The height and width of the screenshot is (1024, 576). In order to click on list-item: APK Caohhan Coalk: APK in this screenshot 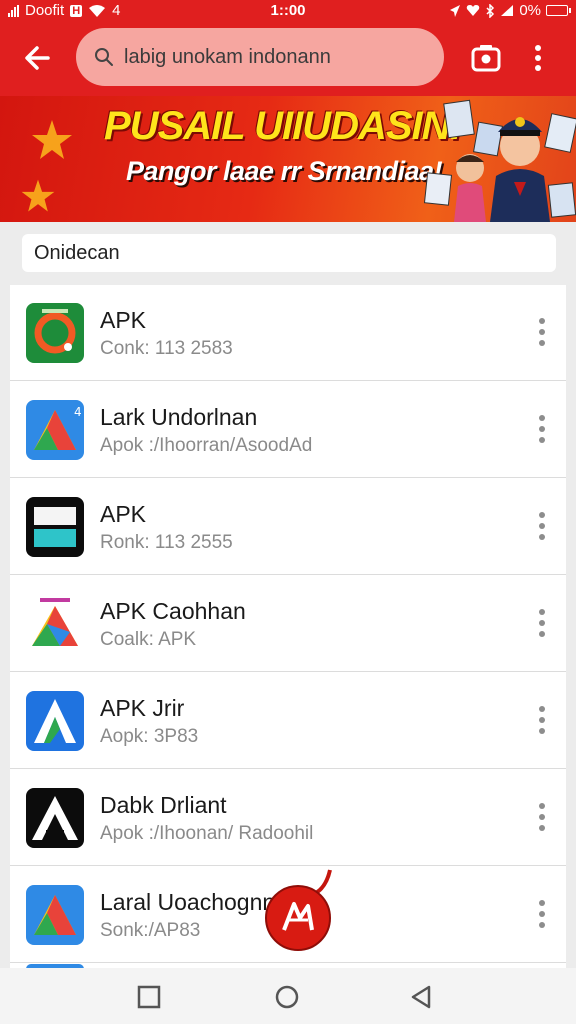, I will do `click(288, 624)`.